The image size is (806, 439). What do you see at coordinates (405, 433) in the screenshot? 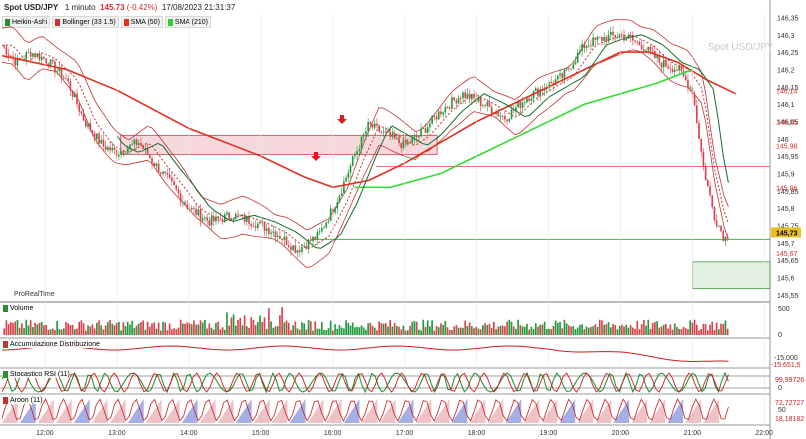
I see `x-tick-label: 17:00` at bounding box center [405, 433].